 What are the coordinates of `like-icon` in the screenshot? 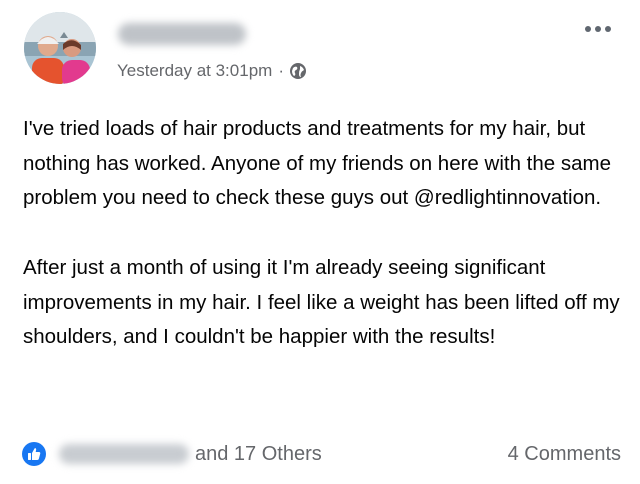 It's located at (34, 454).